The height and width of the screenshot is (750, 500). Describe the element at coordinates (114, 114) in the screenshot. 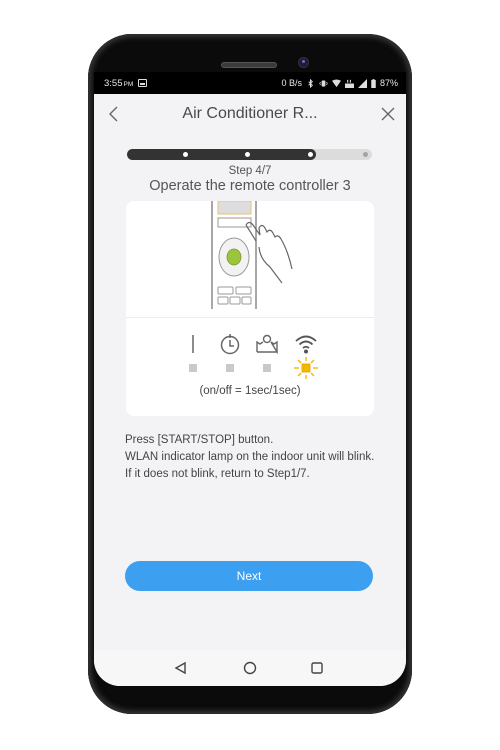

I see `chevron-left-icon` at that location.